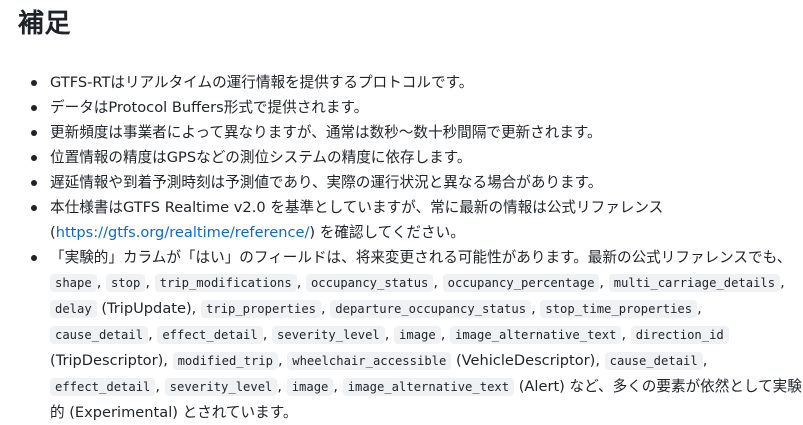 This screenshot has width=803, height=425. I want to click on field-code: wheelchair_accessible, so click(369, 361).